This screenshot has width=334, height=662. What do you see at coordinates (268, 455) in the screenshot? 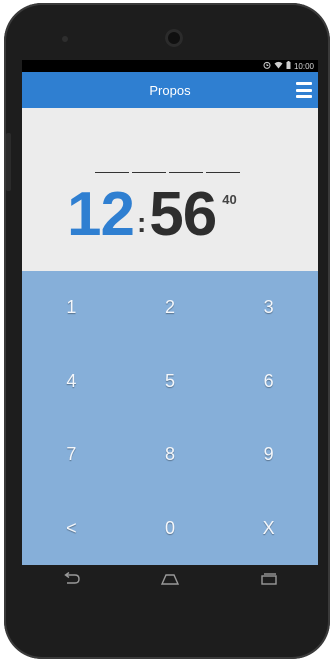
I see `key-9: 9` at bounding box center [268, 455].